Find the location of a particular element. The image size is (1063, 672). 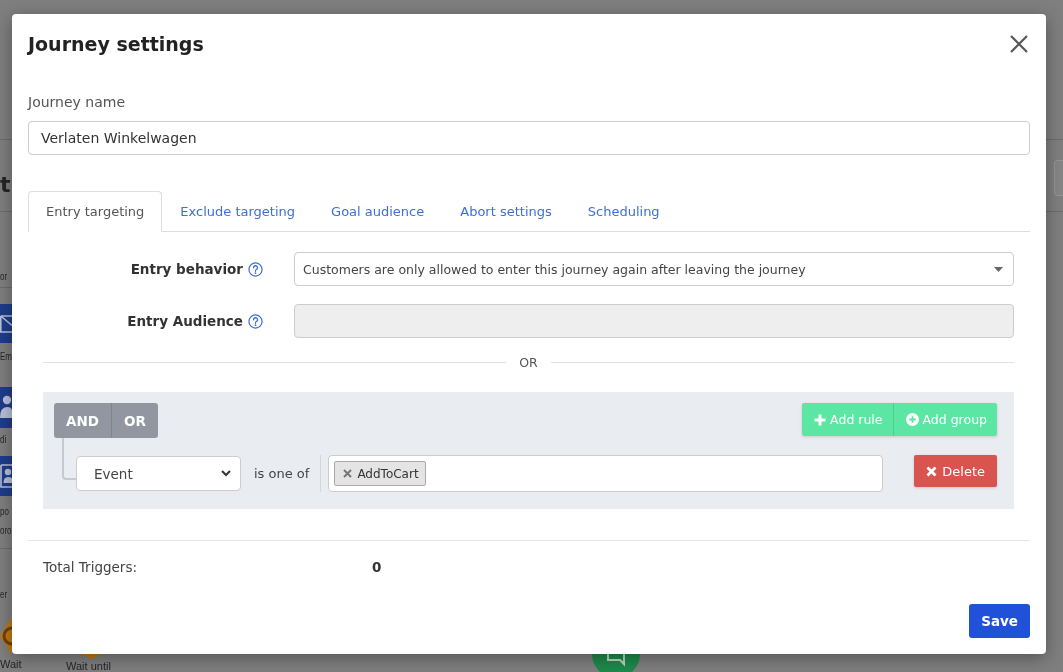

tag-label: AddToCart is located at coordinates (388, 473).